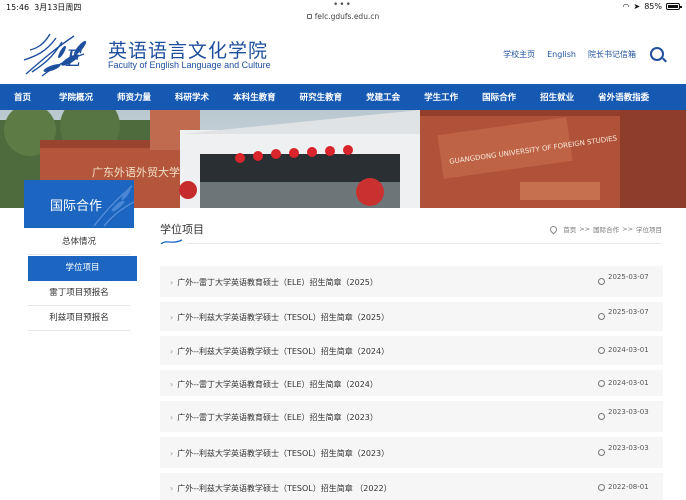 The width and height of the screenshot is (686, 500). Describe the element at coordinates (411, 281) in the screenshot. I see `list-item: 广外--雷丁大学英语教育硕士（ELE）招生简章（2025） 2025-03-07` at that location.